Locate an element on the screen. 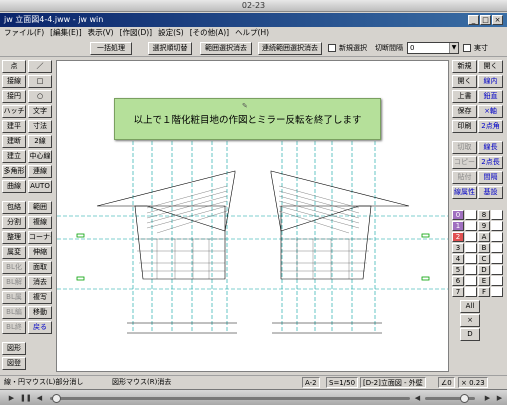  left-tool-4-1-button: 寸法 is located at coordinates (40, 126).